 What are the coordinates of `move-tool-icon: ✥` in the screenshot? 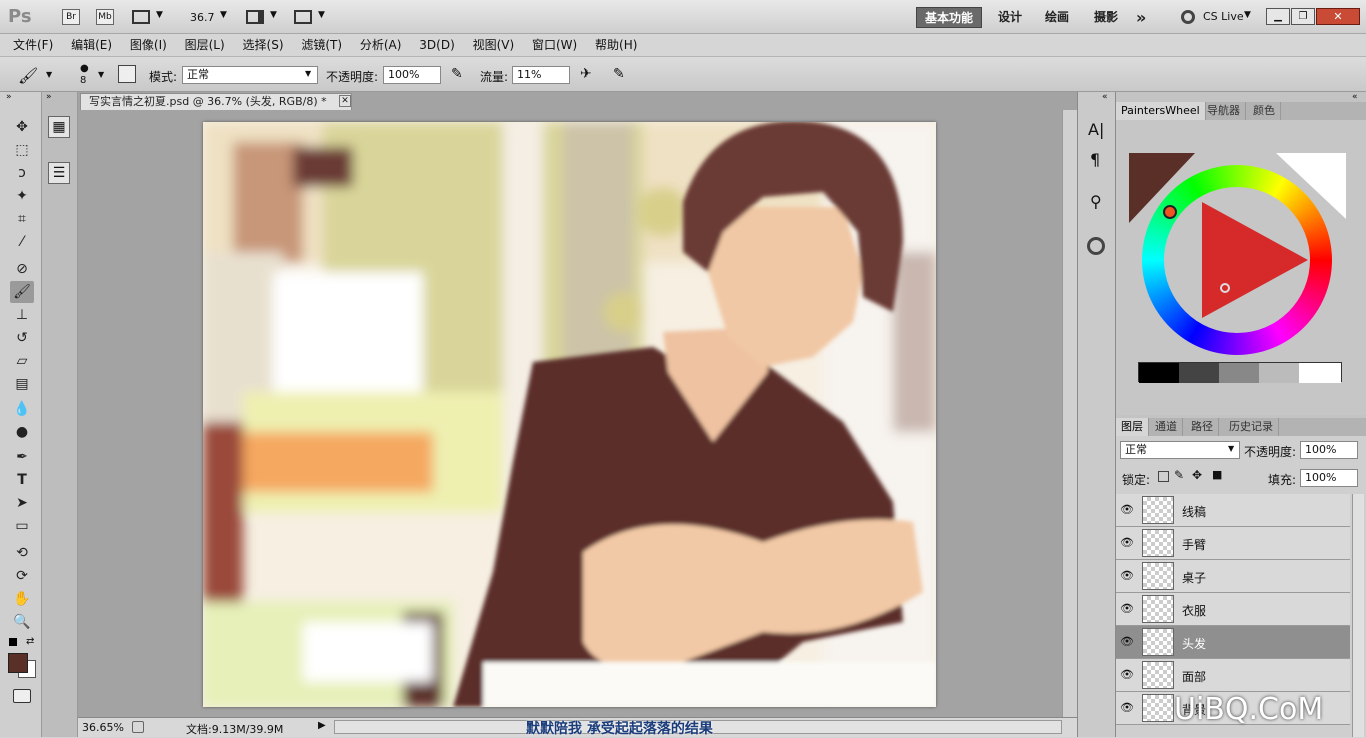 It's located at (22, 127).